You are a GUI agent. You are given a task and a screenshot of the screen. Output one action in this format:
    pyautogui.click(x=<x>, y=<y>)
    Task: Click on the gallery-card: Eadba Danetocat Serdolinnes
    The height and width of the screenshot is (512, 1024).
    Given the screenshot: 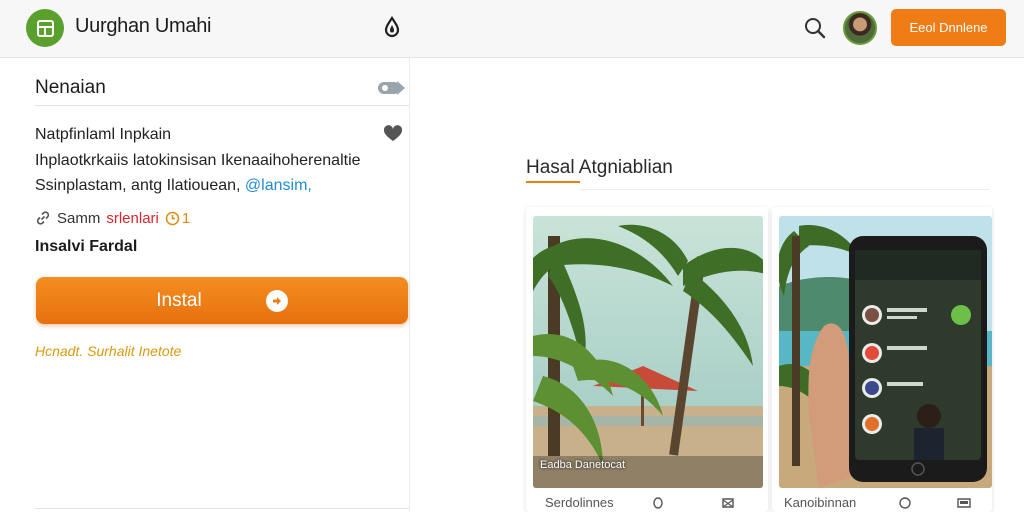 What is the action you would take?
    pyautogui.click(x=647, y=359)
    